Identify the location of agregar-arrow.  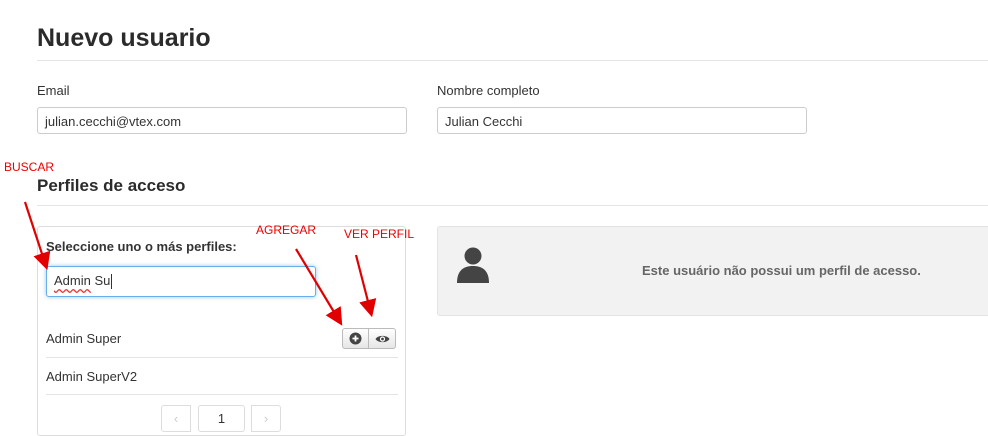
(319, 287).